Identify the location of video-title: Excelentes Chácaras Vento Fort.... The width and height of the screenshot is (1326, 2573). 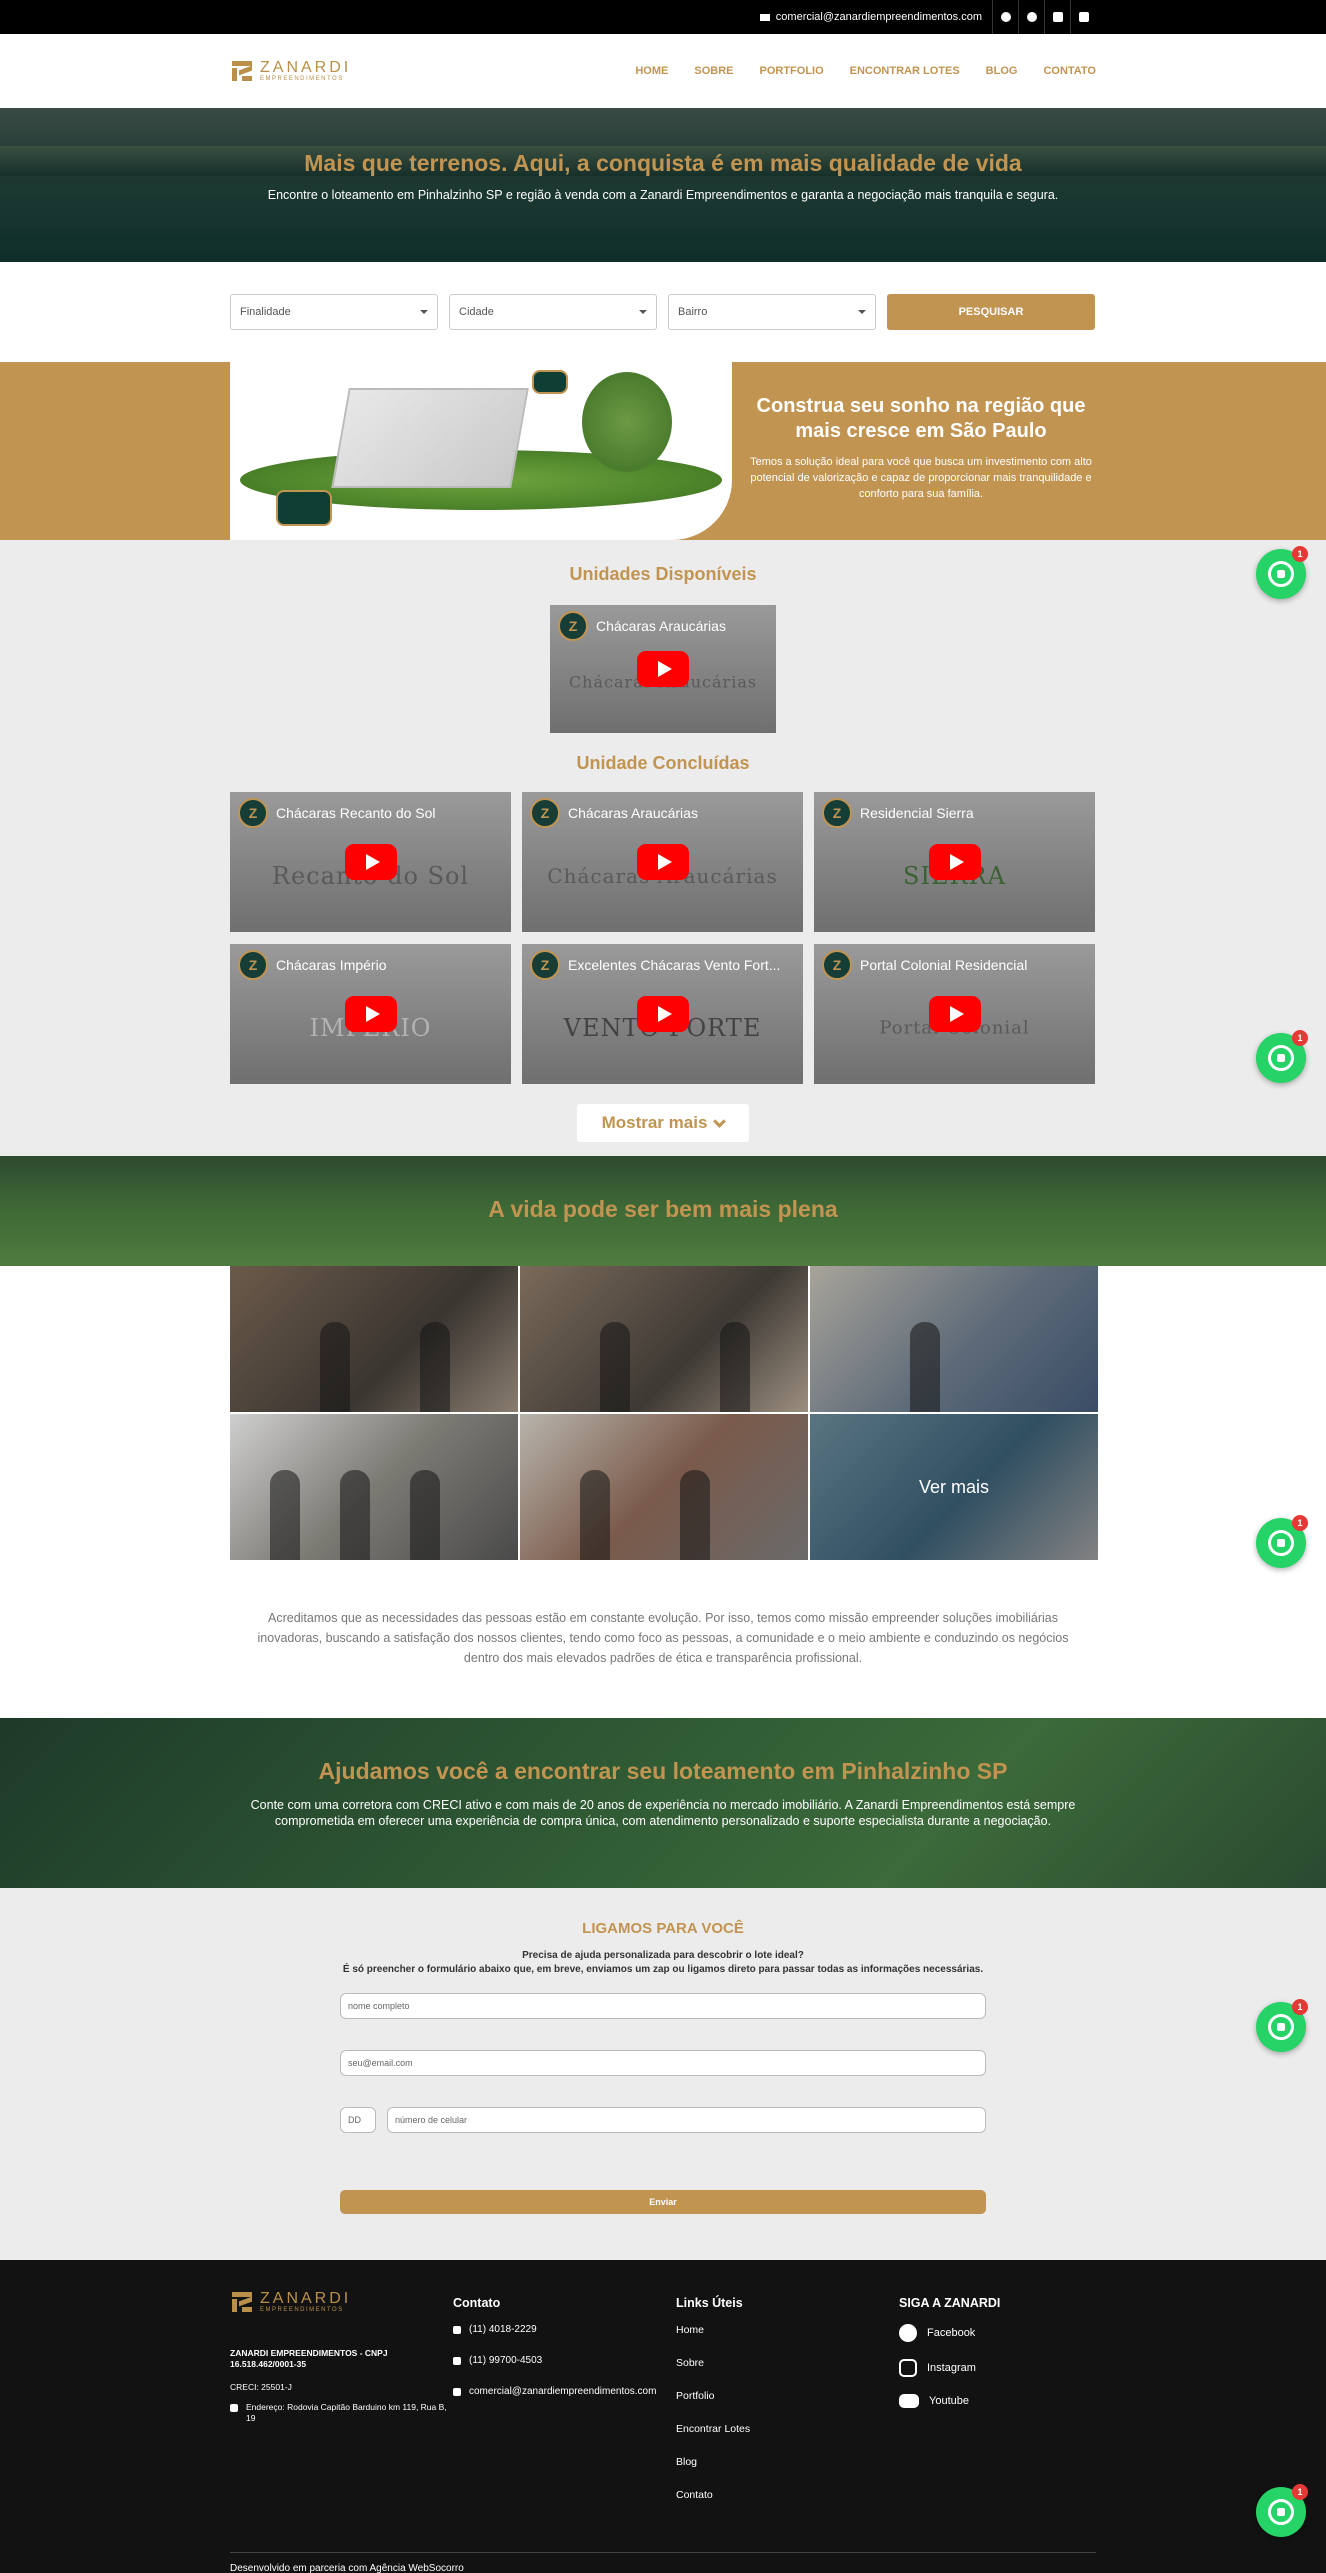
(674, 965).